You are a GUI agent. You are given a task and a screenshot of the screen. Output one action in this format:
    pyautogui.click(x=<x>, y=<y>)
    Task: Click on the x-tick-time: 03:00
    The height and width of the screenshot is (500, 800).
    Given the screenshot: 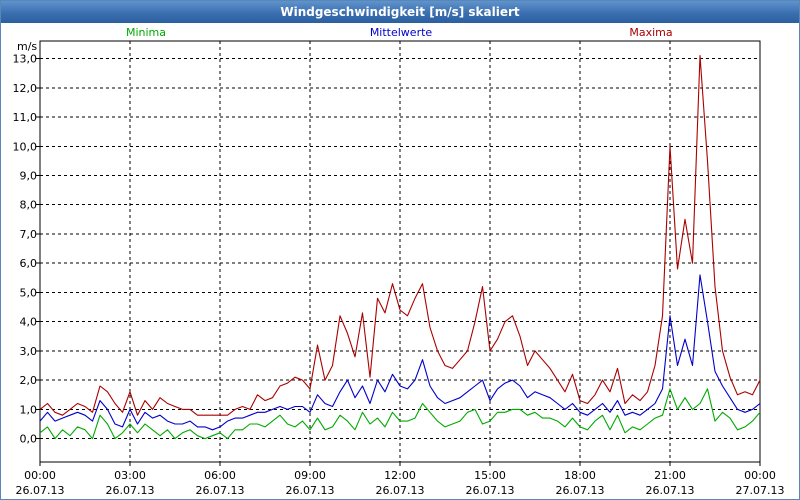 What is the action you would take?
    pyautogui.click(x=130, y=475)
    